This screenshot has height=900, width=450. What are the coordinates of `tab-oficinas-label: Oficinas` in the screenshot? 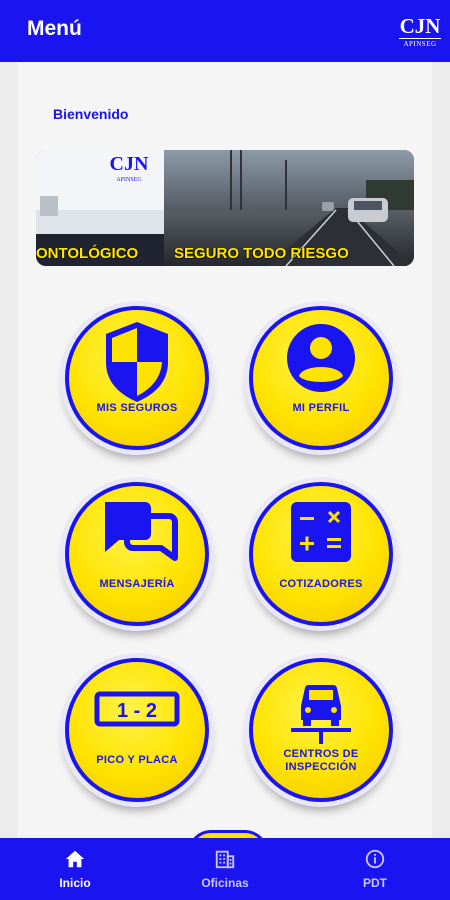 It's located at (225, 883).